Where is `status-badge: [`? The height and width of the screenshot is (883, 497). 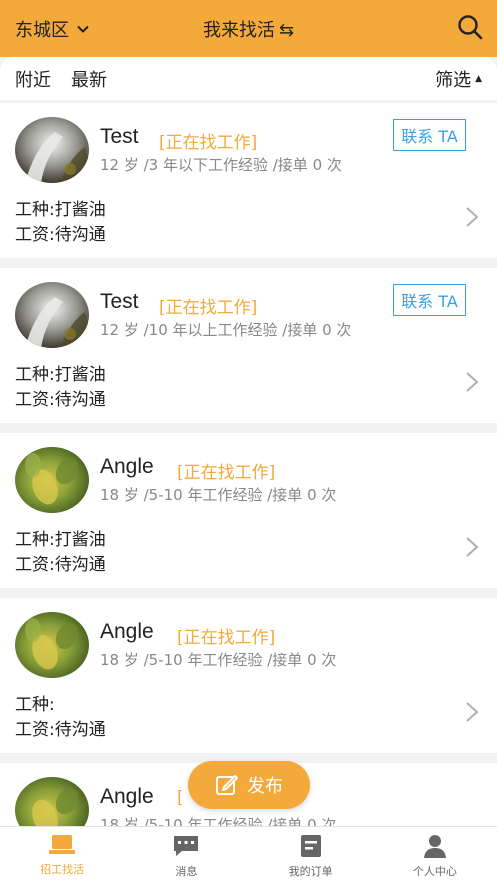
status-badge: [ is located at coordinates (180, 798).